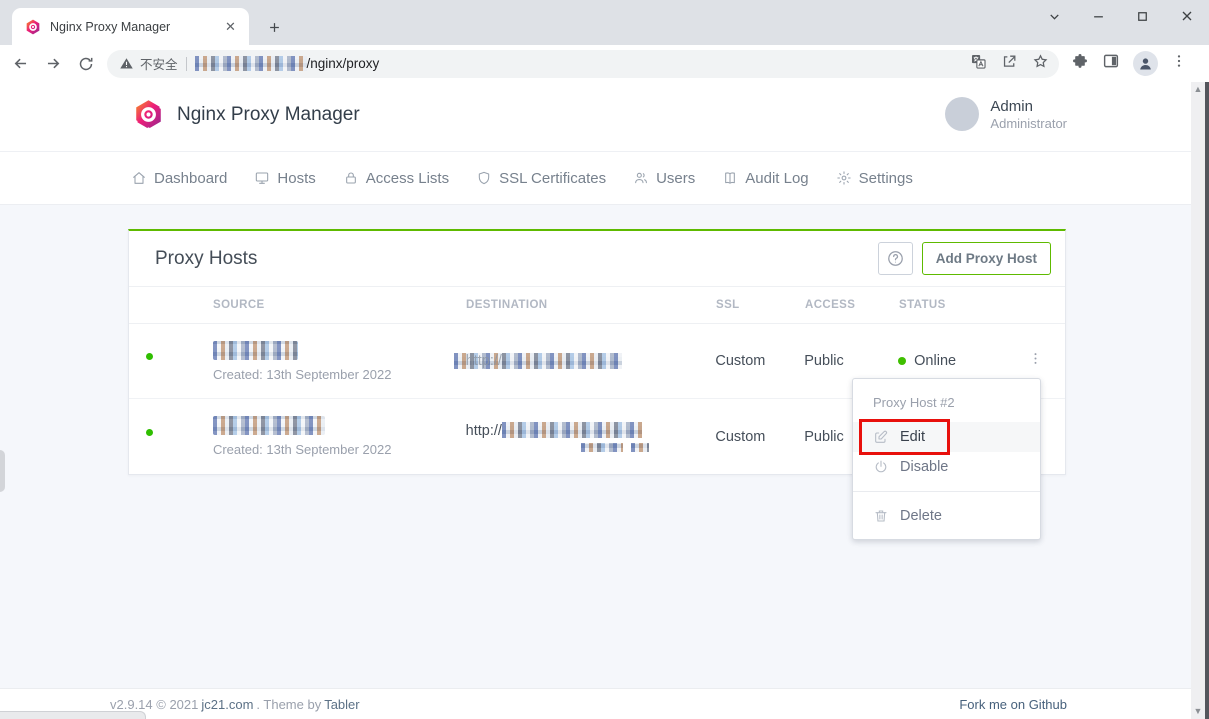 The width and height of the screenshot is (1209, 719). I want to click on nav-item-audit-log: Audit Log, so click(765, 178).